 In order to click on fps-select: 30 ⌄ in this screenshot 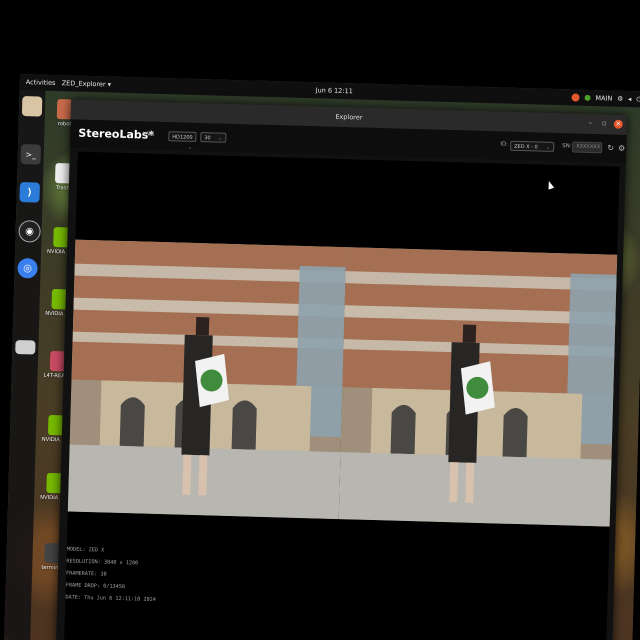, I will do `click(213, 137)`.